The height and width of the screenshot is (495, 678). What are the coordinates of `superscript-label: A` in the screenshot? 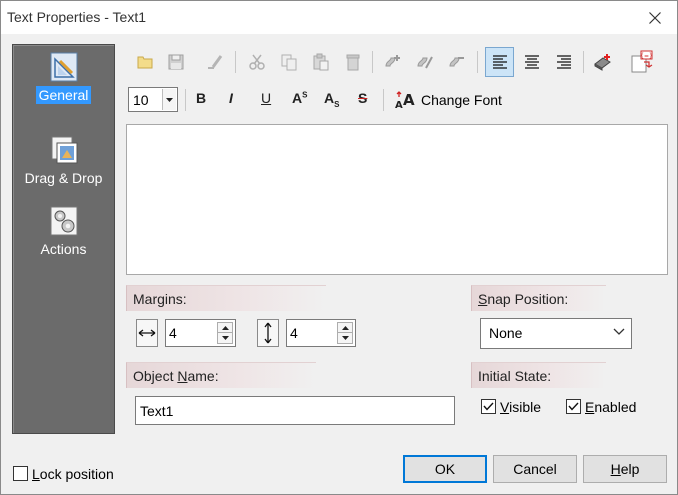 It's located at (297, 98).